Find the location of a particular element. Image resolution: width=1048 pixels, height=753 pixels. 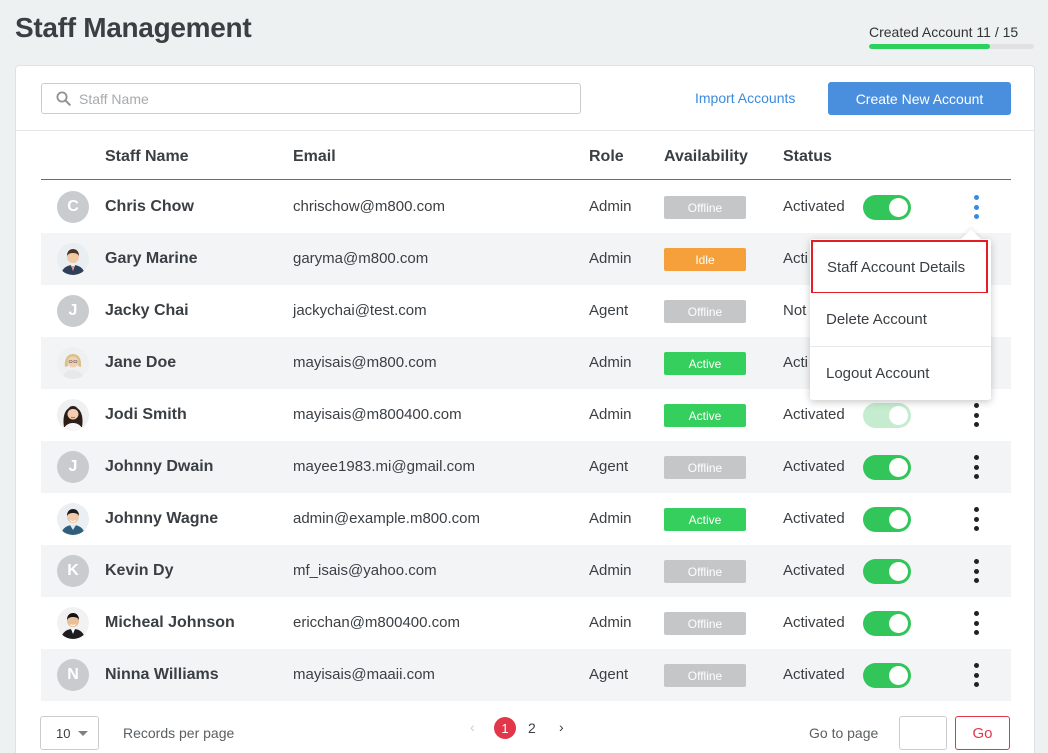

staff-email: jackychai@test.com is located at coordinates (360, 310).